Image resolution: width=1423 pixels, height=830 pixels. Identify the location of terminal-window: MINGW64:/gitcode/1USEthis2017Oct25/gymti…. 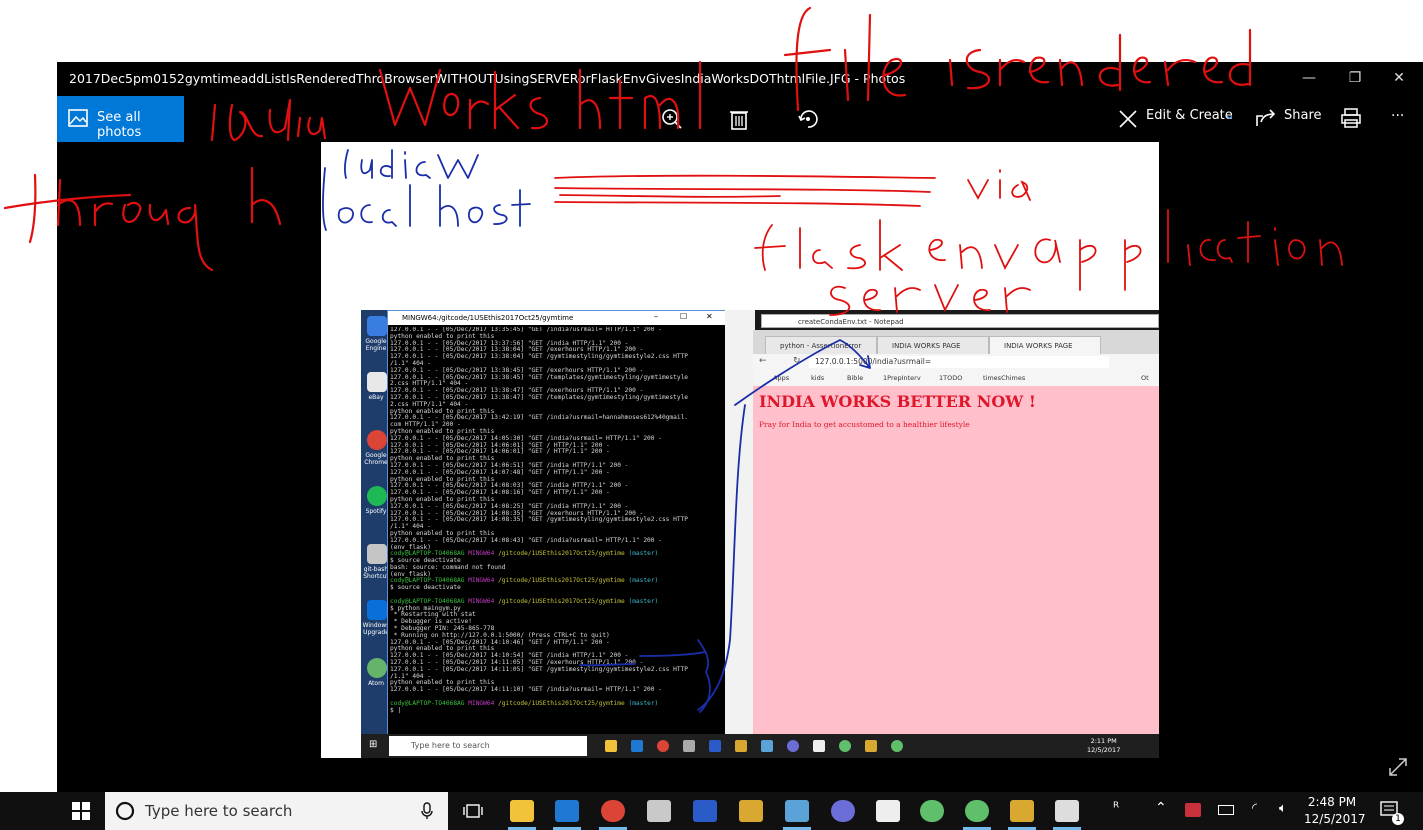
(557, 523).